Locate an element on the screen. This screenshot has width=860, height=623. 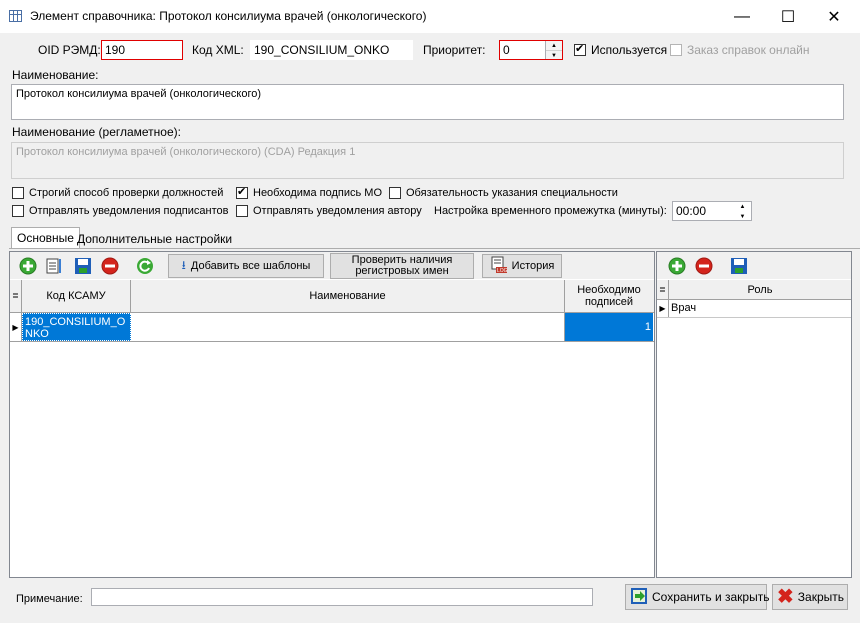
cell-signs: 1 is located at coordinates (609, 327).